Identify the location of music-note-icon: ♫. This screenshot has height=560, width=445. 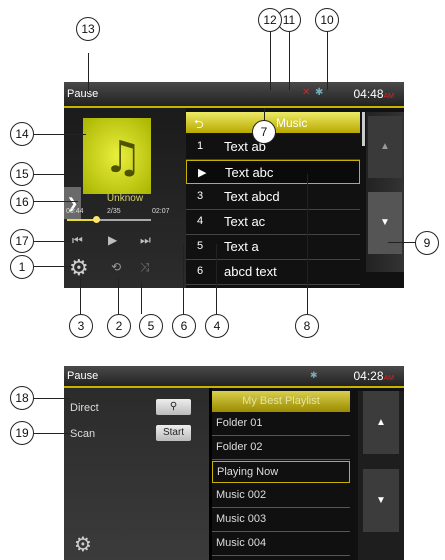
(123, 157).